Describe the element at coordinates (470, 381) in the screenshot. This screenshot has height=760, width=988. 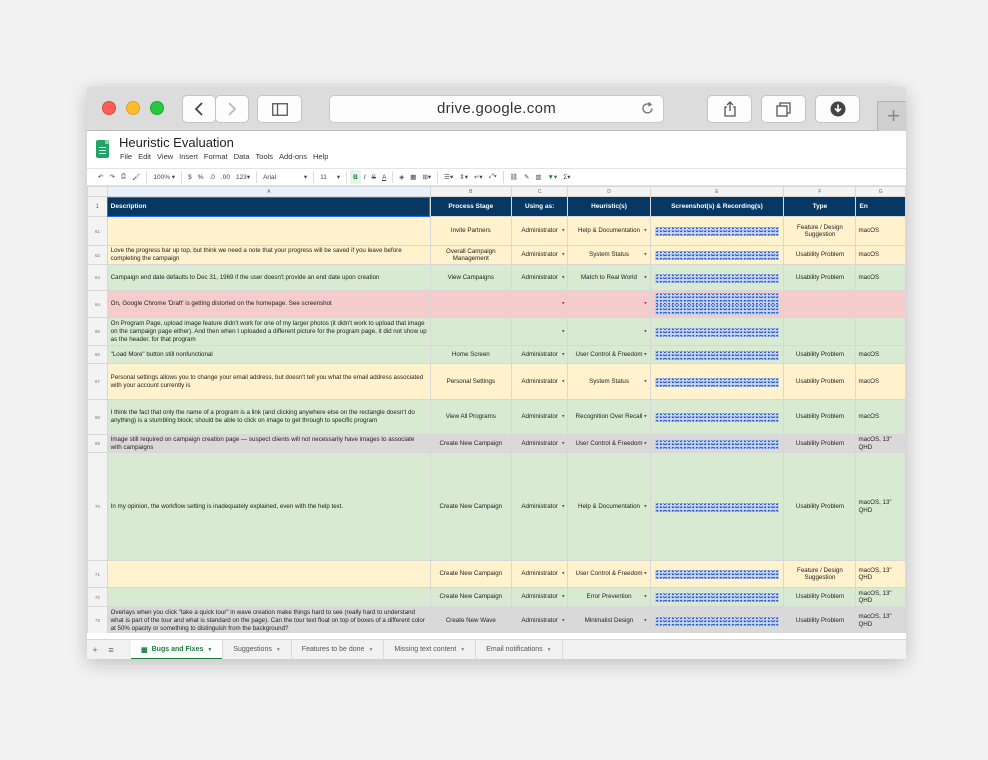
I see `cell-process-stage: Personal Settings` at that location.